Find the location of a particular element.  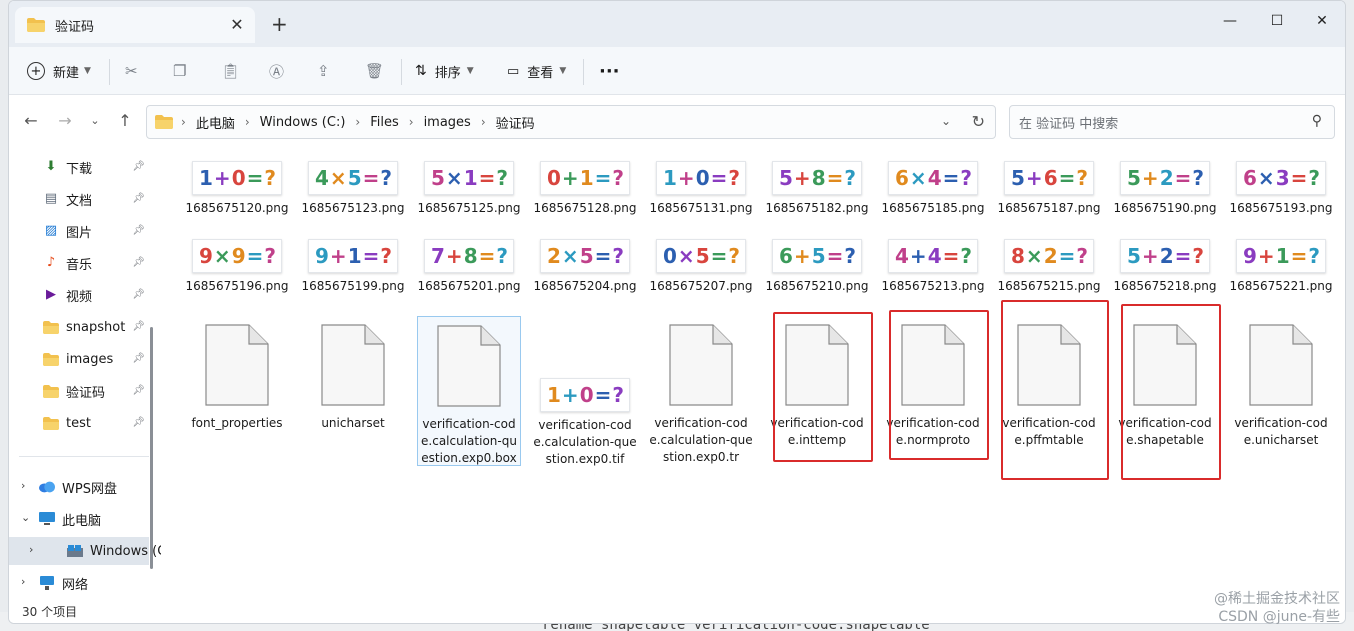

image-thumbnail: 5 +8 =? is located at coordinates (817, 178).